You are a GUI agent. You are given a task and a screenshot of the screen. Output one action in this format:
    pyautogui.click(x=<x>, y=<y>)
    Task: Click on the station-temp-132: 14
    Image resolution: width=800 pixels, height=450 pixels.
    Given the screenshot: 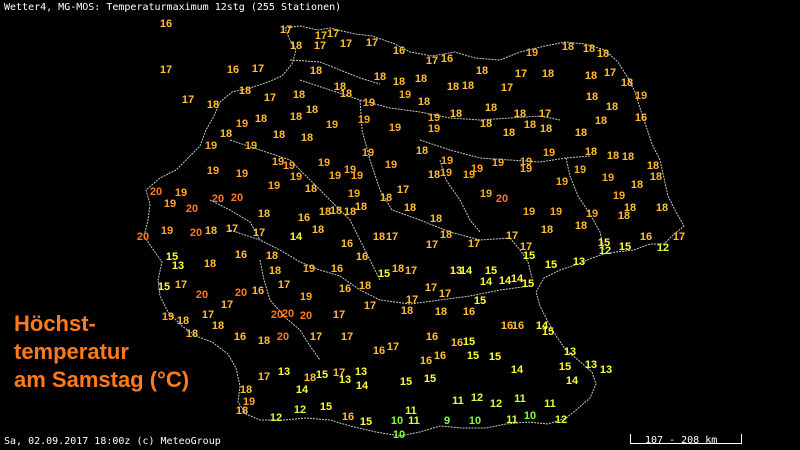 What is the action you would take?
    pyautogui.click(x=296, y=237)
    